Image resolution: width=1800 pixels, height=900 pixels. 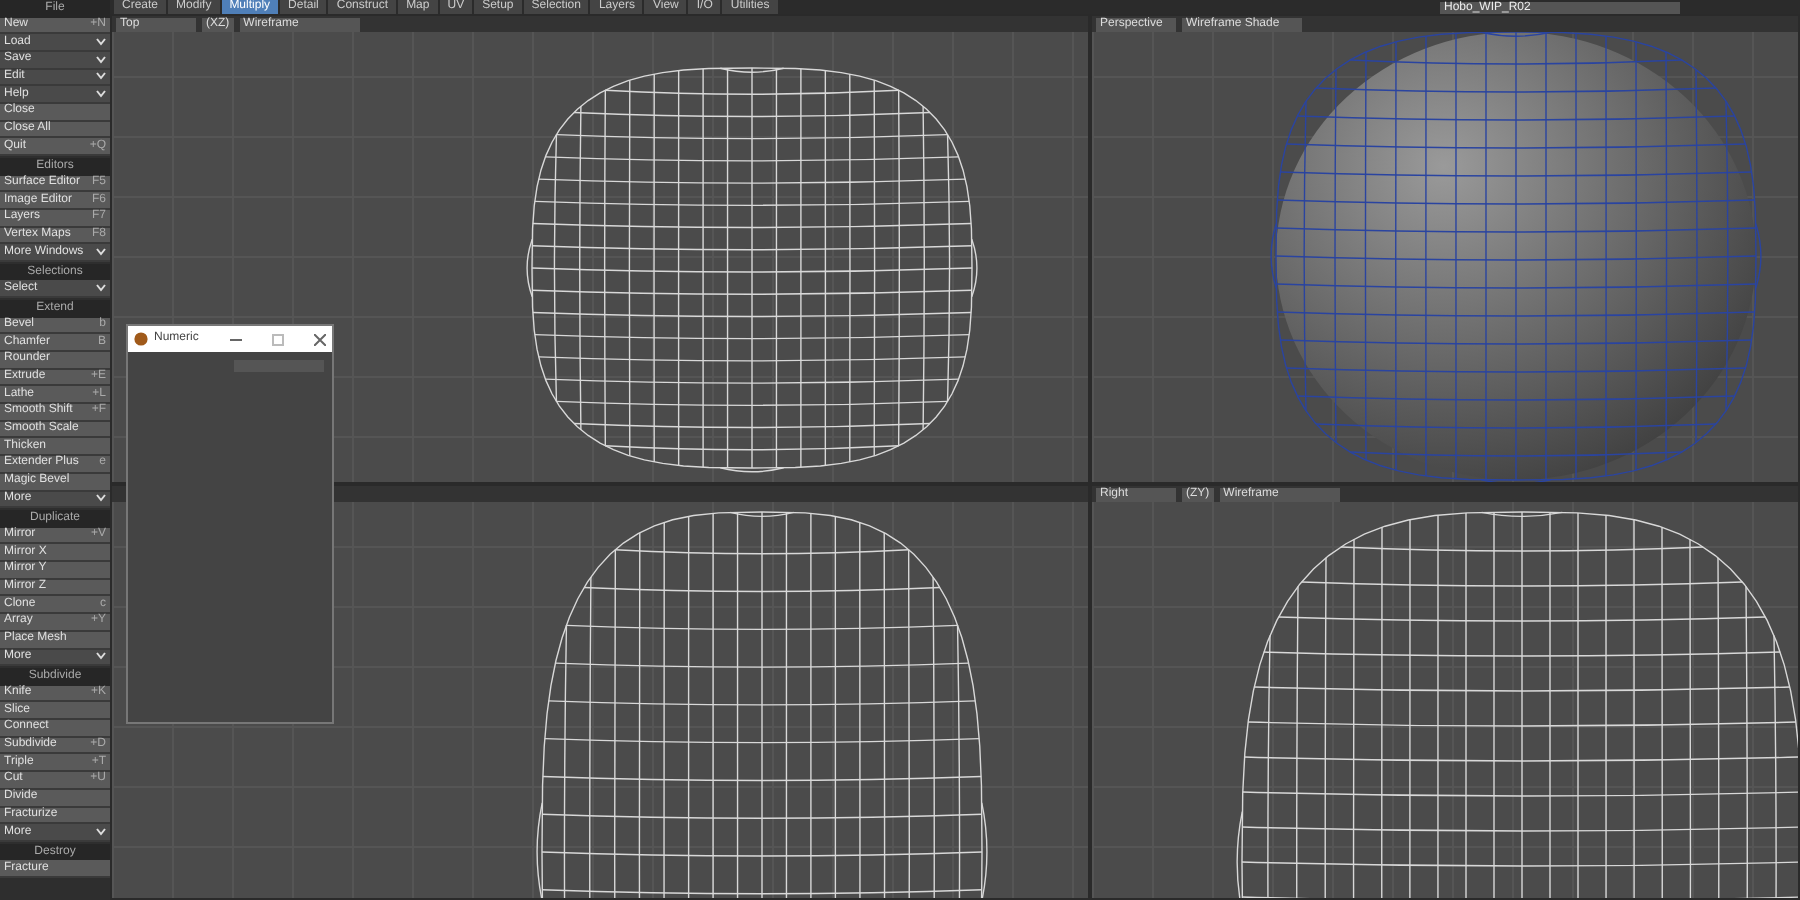 I want to click on close-icon, so click(x=320, y=339).